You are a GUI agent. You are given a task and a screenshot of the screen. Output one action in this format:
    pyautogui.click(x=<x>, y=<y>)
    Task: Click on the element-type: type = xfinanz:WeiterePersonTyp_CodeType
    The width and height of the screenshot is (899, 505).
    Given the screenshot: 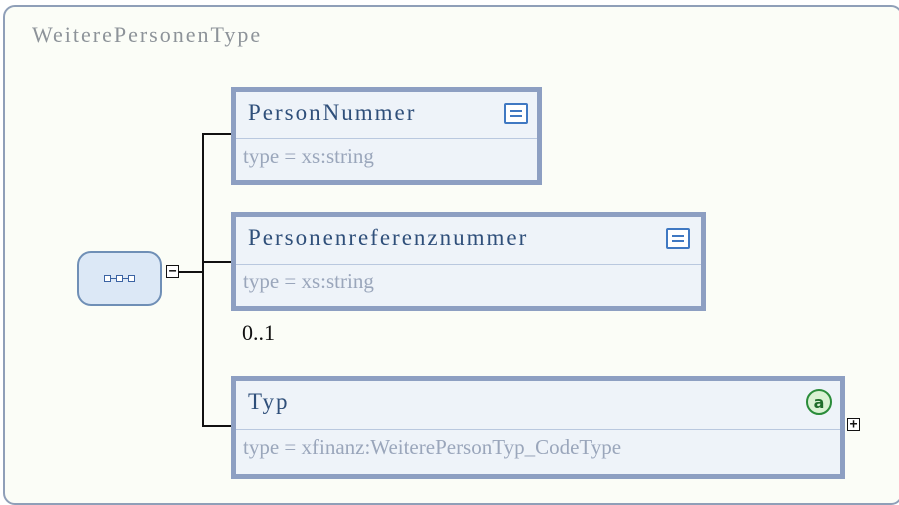 What is the action you would take?
    pyautogui.click(x=432, y=447)
    